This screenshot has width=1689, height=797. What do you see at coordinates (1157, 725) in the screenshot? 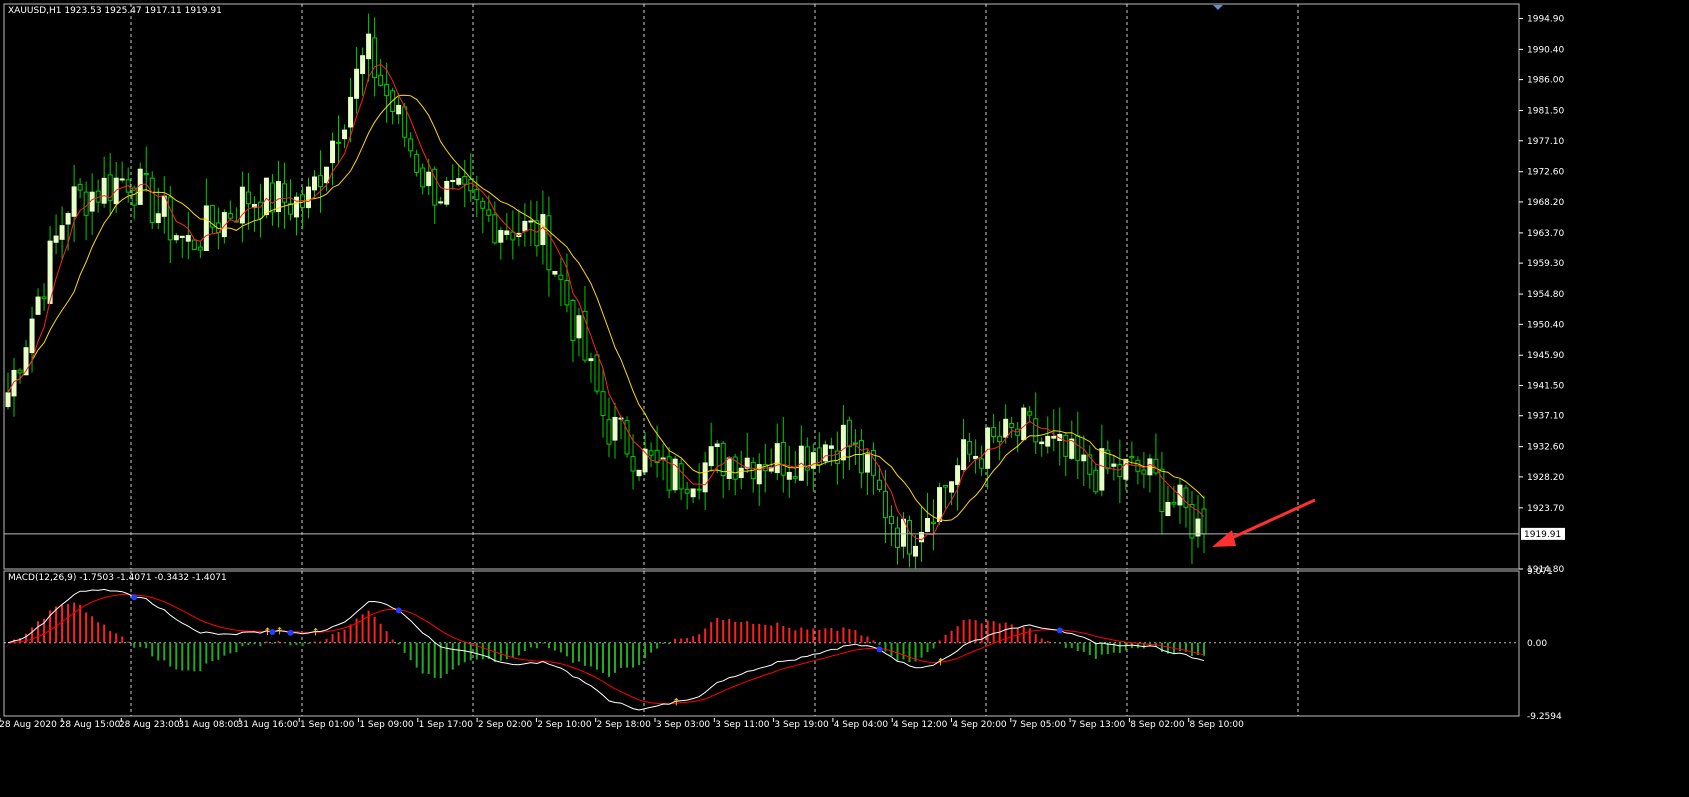
I see `time-axis-label: 8 Sep 02:00` at bounding box center [1157, 725].